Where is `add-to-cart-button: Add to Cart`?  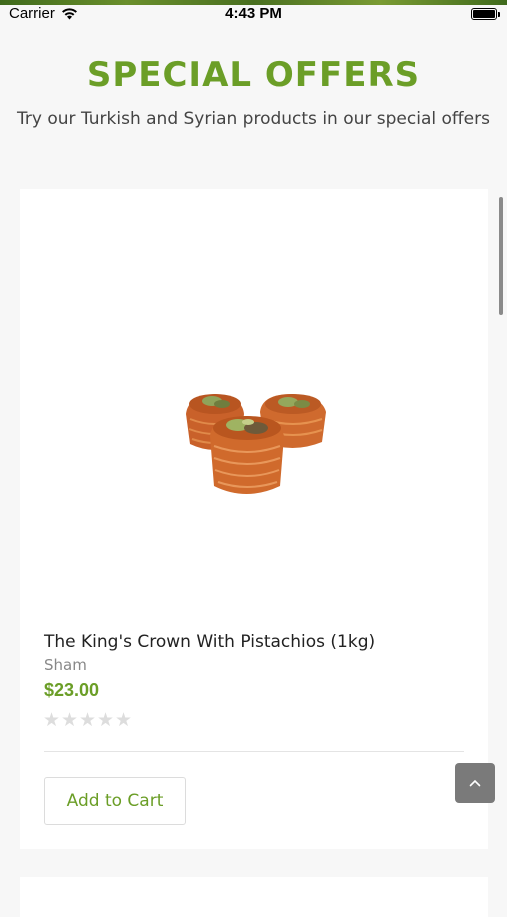 add-to-cart-button: Add to Cart is located at coordinates (115, 801).